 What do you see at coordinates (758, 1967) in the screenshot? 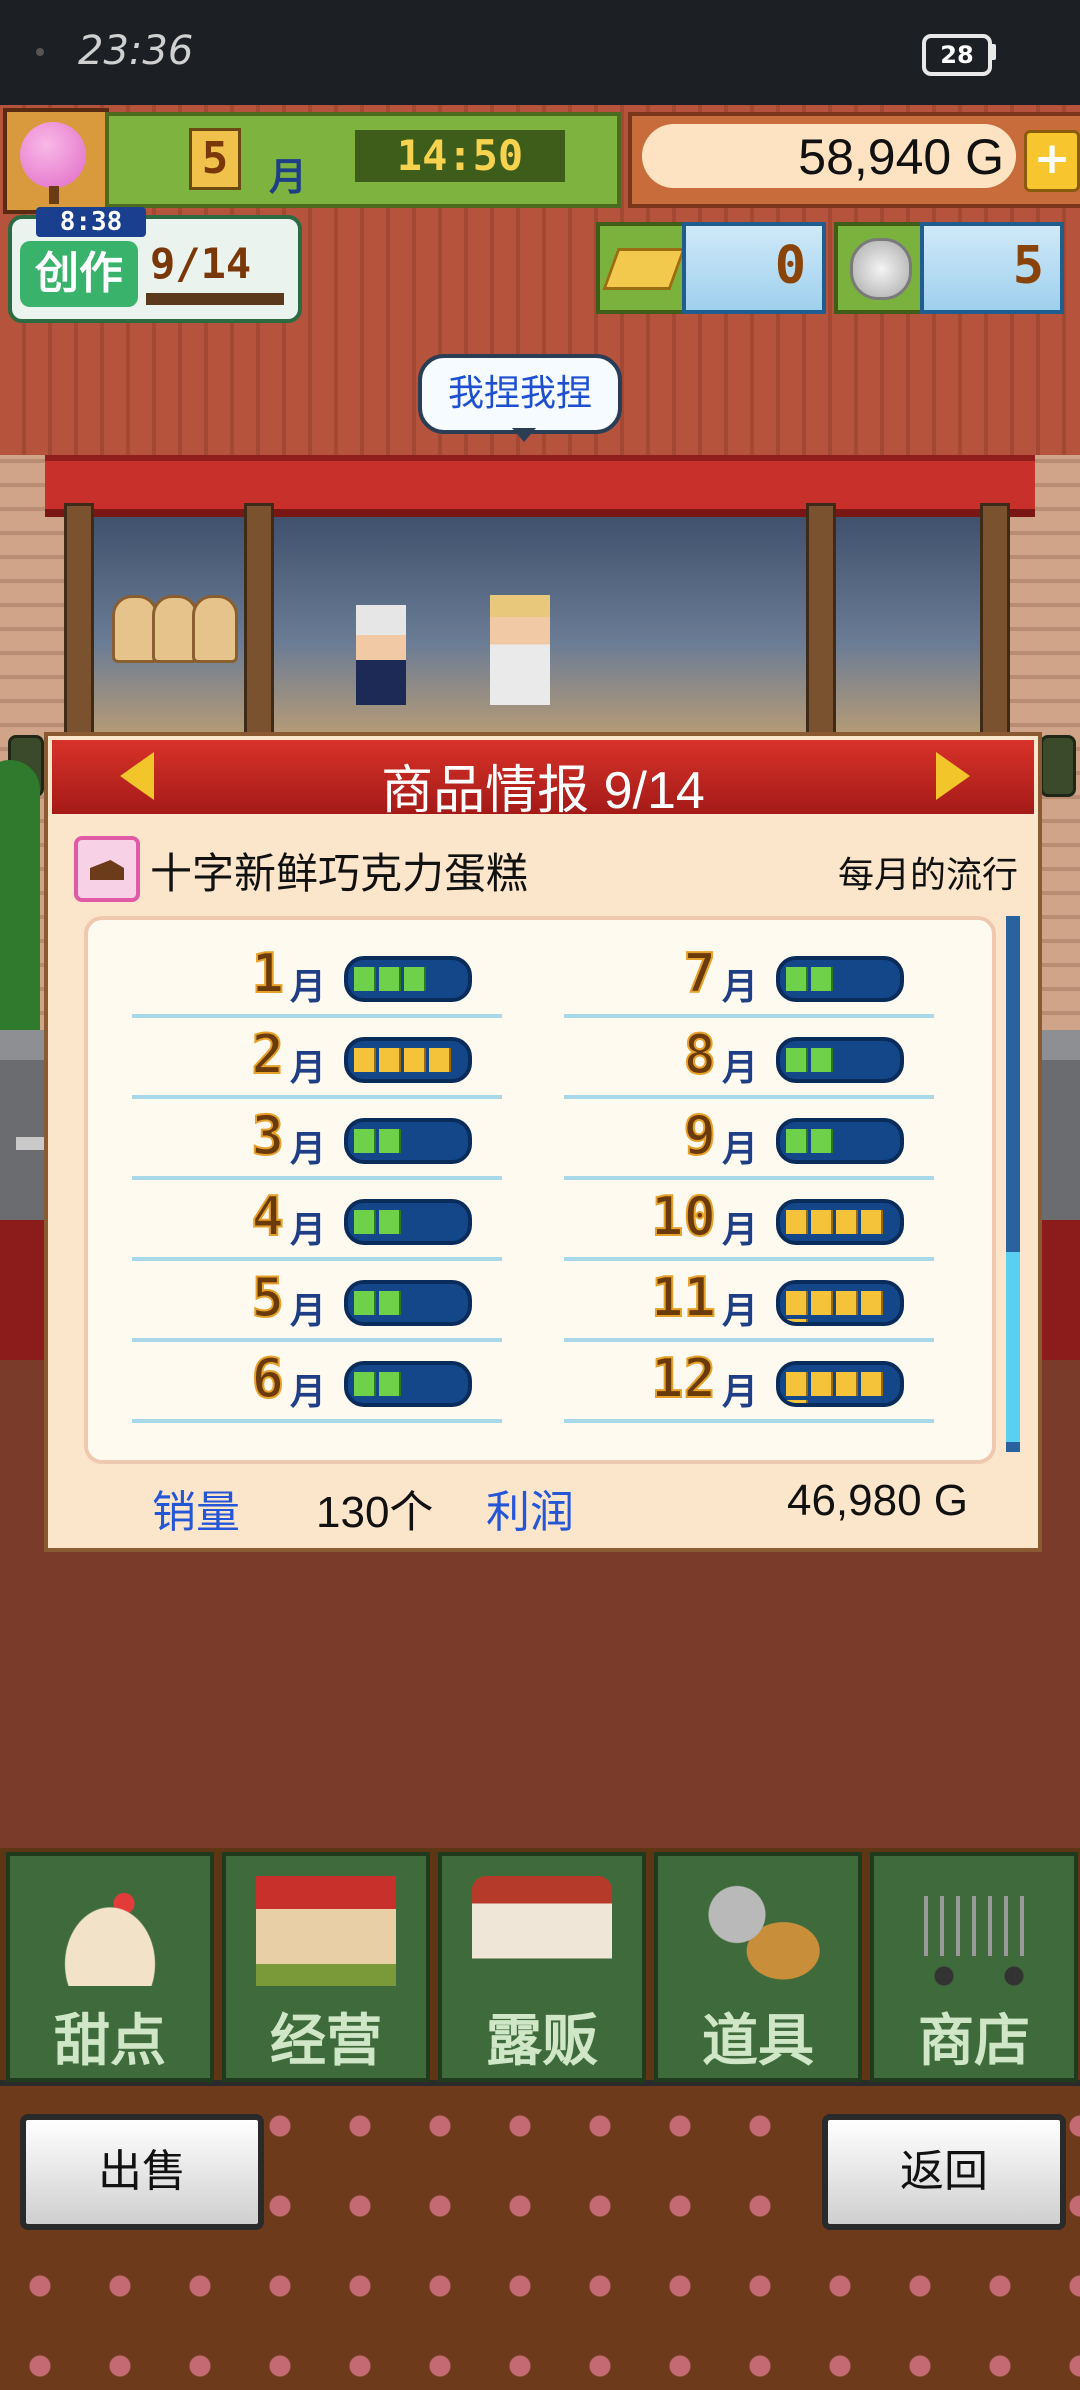
I see `nav-items-button: 道具` at bounding box center [758, 1967].